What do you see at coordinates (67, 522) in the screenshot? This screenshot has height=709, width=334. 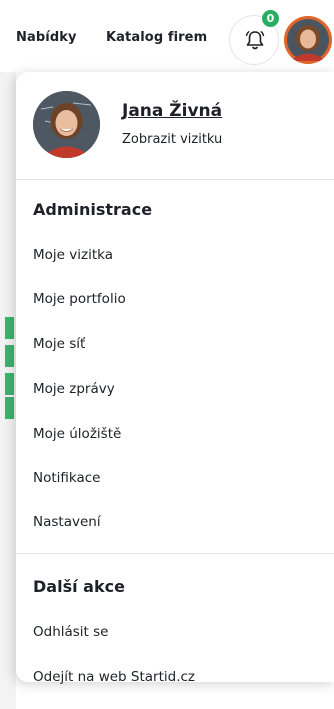 I see `menu-item-settings: Nastavení` at bounding box center [67, 522].